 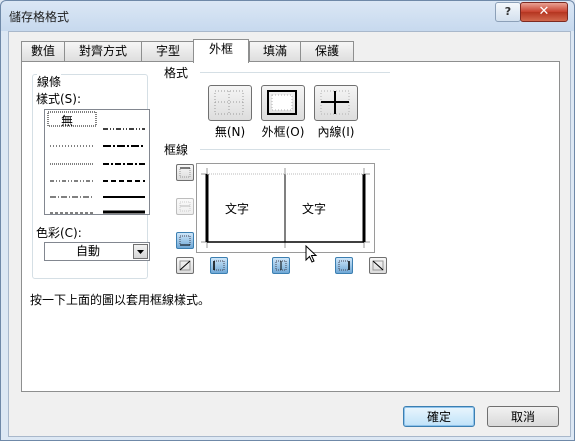 I want to click on diagonal-down-icon, so click(x=378, y=265).